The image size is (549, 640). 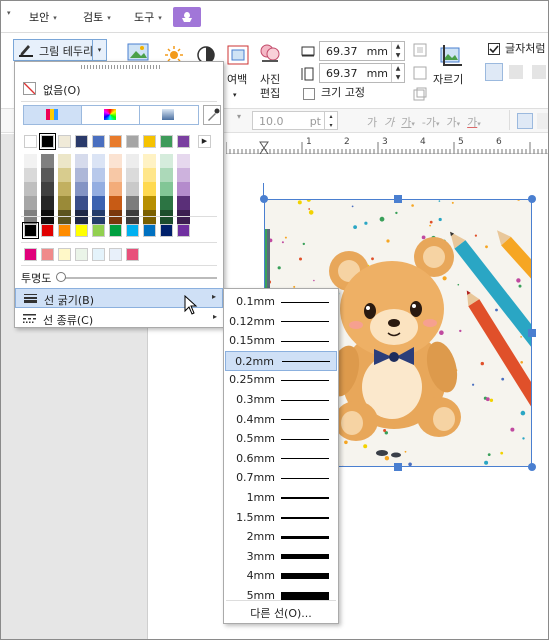 I want to click on line-width-option: 0.12mm, so click(x=281, y=322).